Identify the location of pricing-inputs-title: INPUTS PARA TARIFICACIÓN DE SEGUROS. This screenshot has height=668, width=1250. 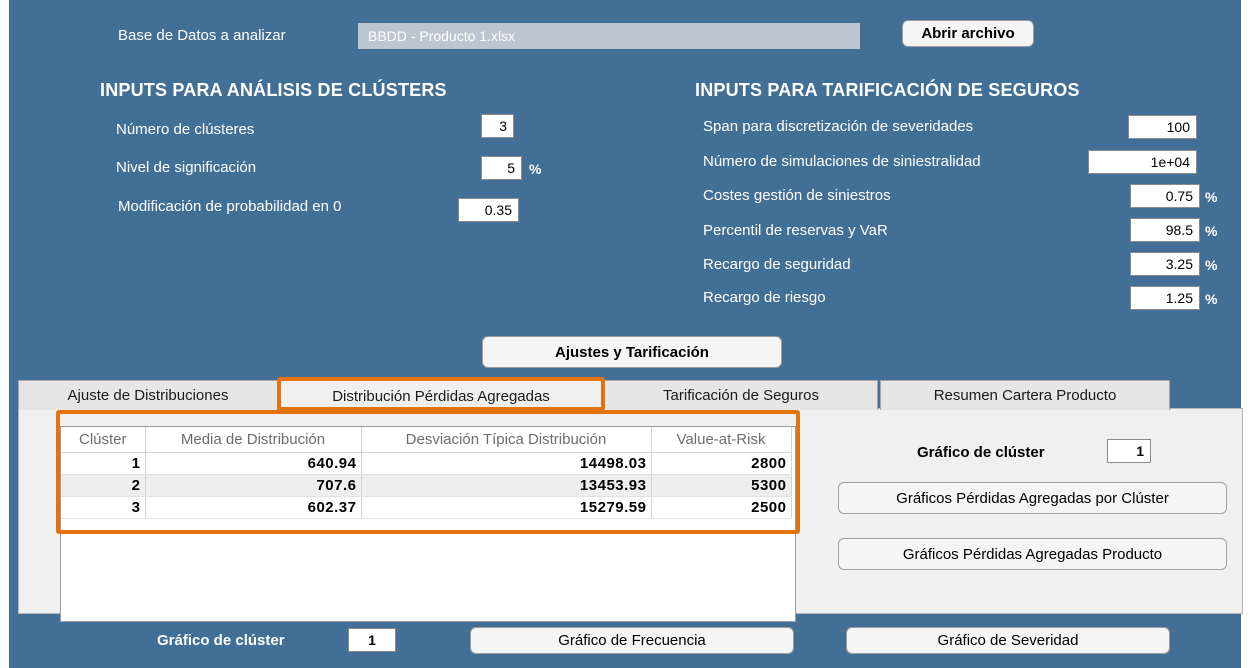
(887, 90).